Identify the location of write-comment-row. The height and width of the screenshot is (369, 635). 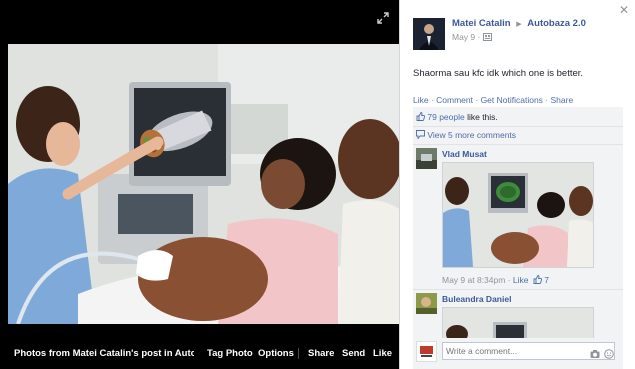
(518, 351).